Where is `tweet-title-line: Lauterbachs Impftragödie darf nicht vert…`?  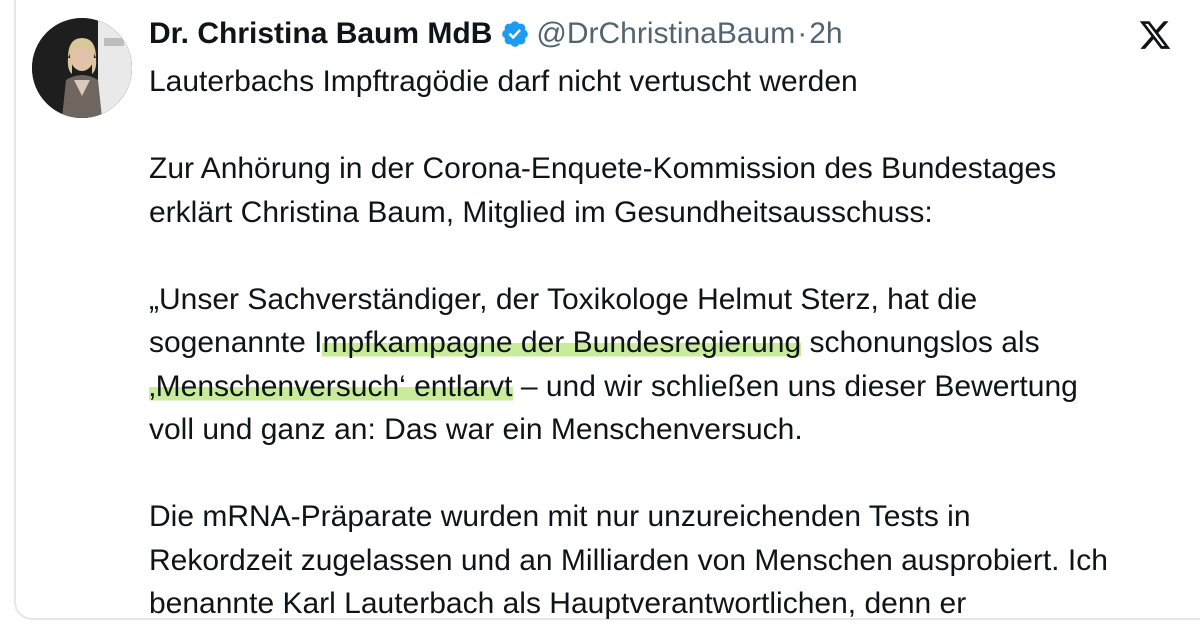
tweet-title-line: Lauterbachs Impftragödie darf nicht vert… is located at coordinates (503, 81).